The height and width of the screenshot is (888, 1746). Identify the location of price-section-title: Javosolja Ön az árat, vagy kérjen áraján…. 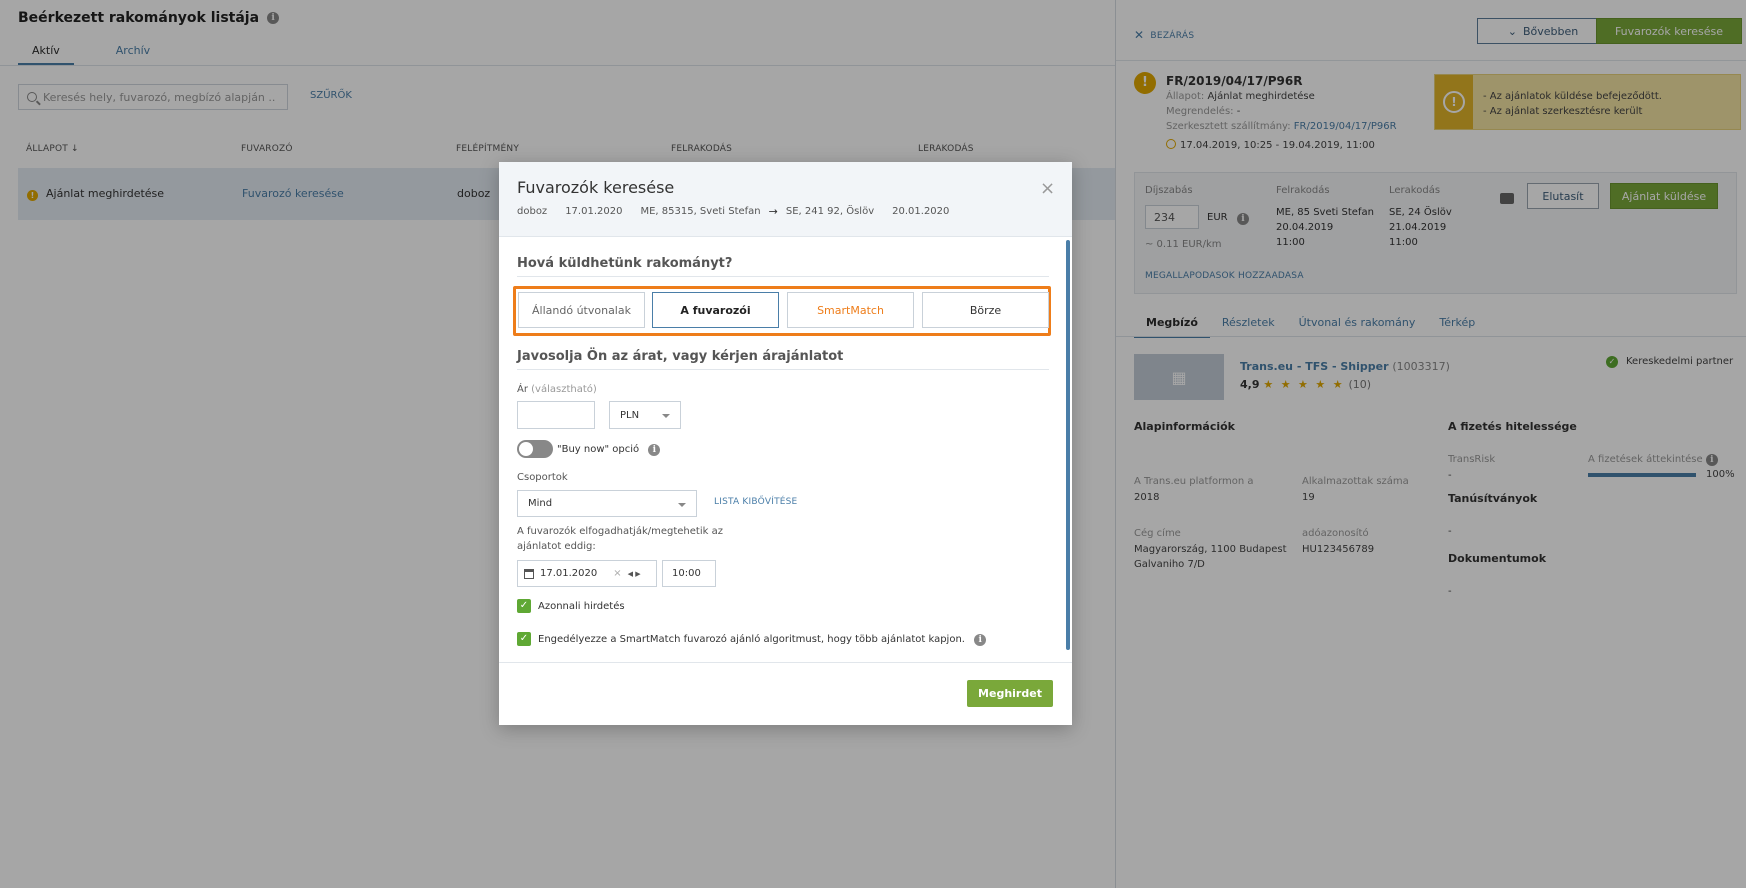
(680, 356).